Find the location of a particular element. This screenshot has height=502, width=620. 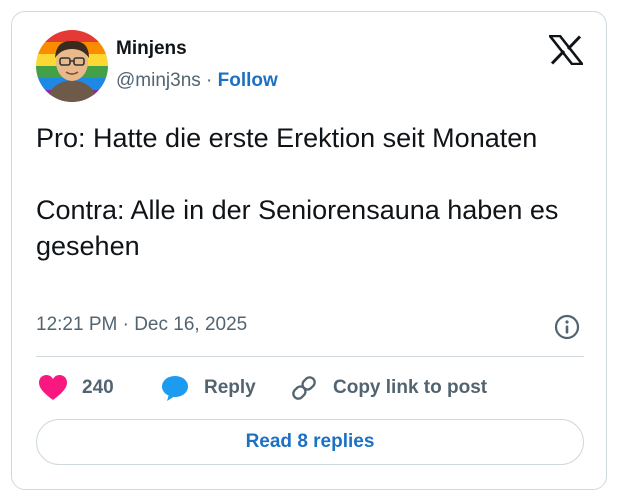

copy-link-button: Copy link to post is located at coordinates (388, 388).